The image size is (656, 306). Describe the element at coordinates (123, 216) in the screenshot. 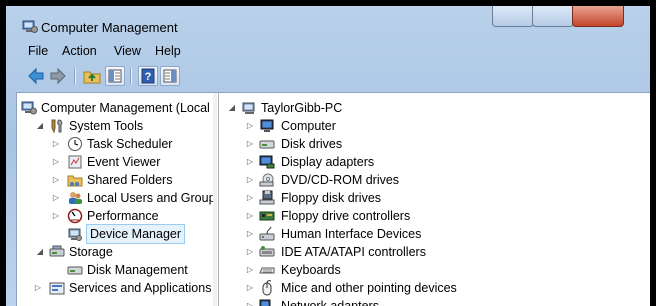

I see `tree-label: Performance` at that location.